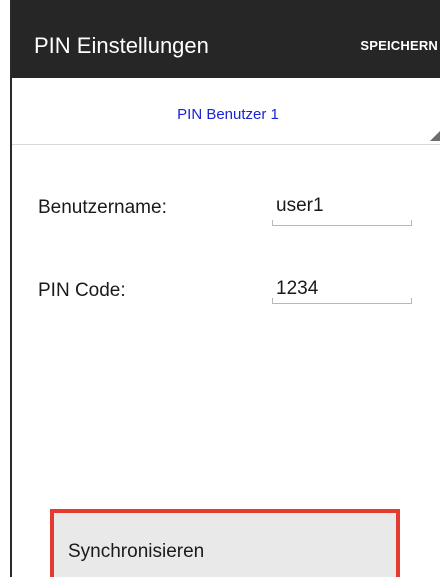 Image resolution: width=440 pixels, height=577 pixels. I want to click on dropdown-corner-icon, so click(435, 135).